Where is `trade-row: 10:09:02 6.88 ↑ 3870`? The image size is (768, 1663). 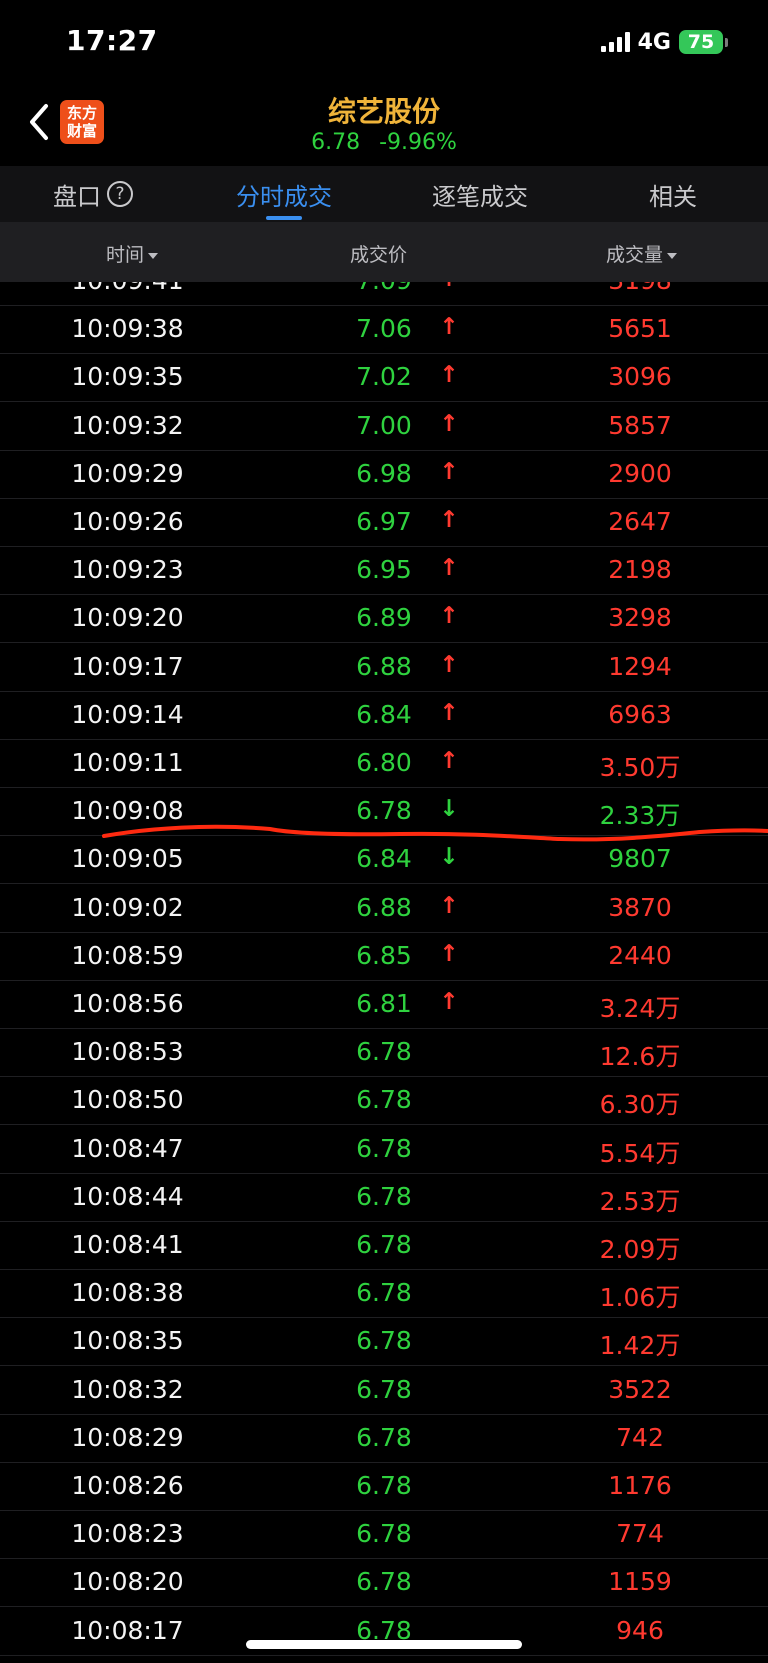
trade-row: 10:09:02 6.88 ↑ 3870 is located at coordinates (384, 909).